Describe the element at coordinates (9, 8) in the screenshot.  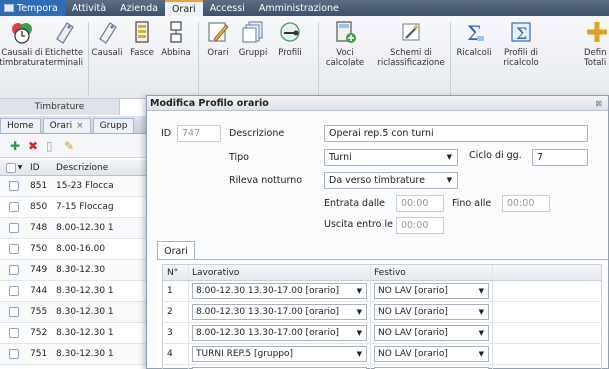
I see `app-icon` at that location.